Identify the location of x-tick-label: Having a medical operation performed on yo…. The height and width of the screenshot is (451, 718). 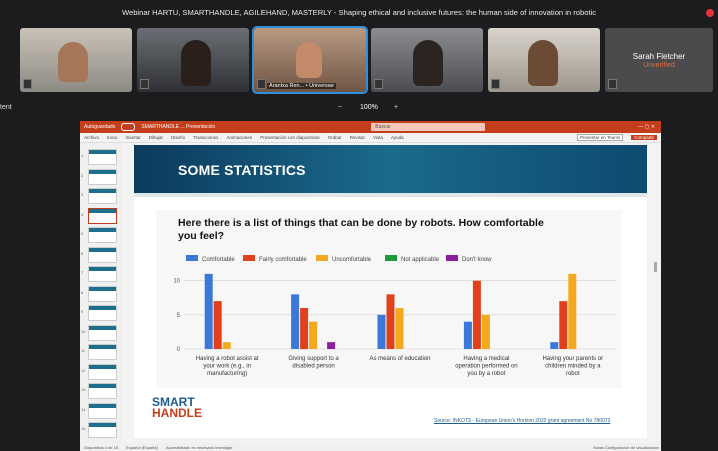
(486, 366).